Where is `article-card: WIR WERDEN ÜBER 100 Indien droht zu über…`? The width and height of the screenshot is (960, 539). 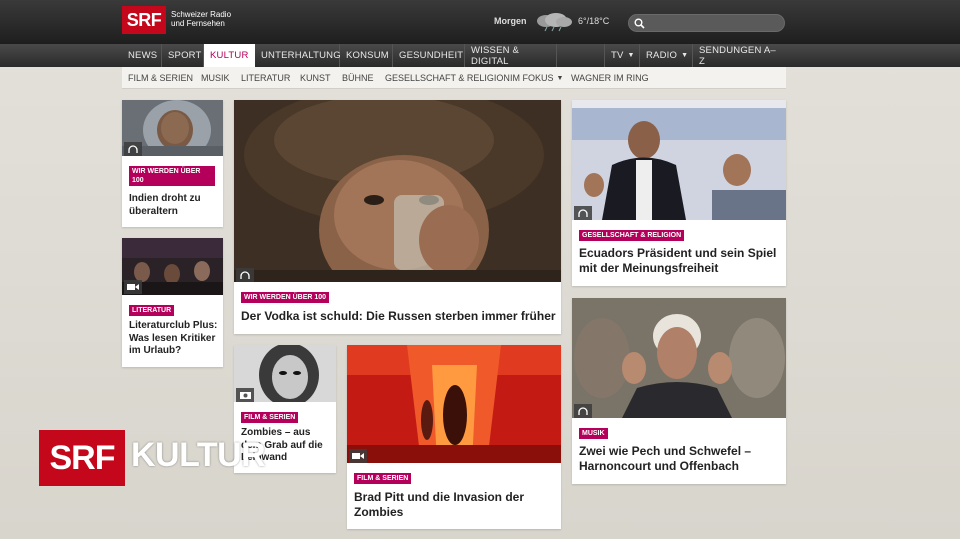
article-card: WIR WERDEN ÜBER 100 Indien droht zu über… is located at coordinates (172, 163).